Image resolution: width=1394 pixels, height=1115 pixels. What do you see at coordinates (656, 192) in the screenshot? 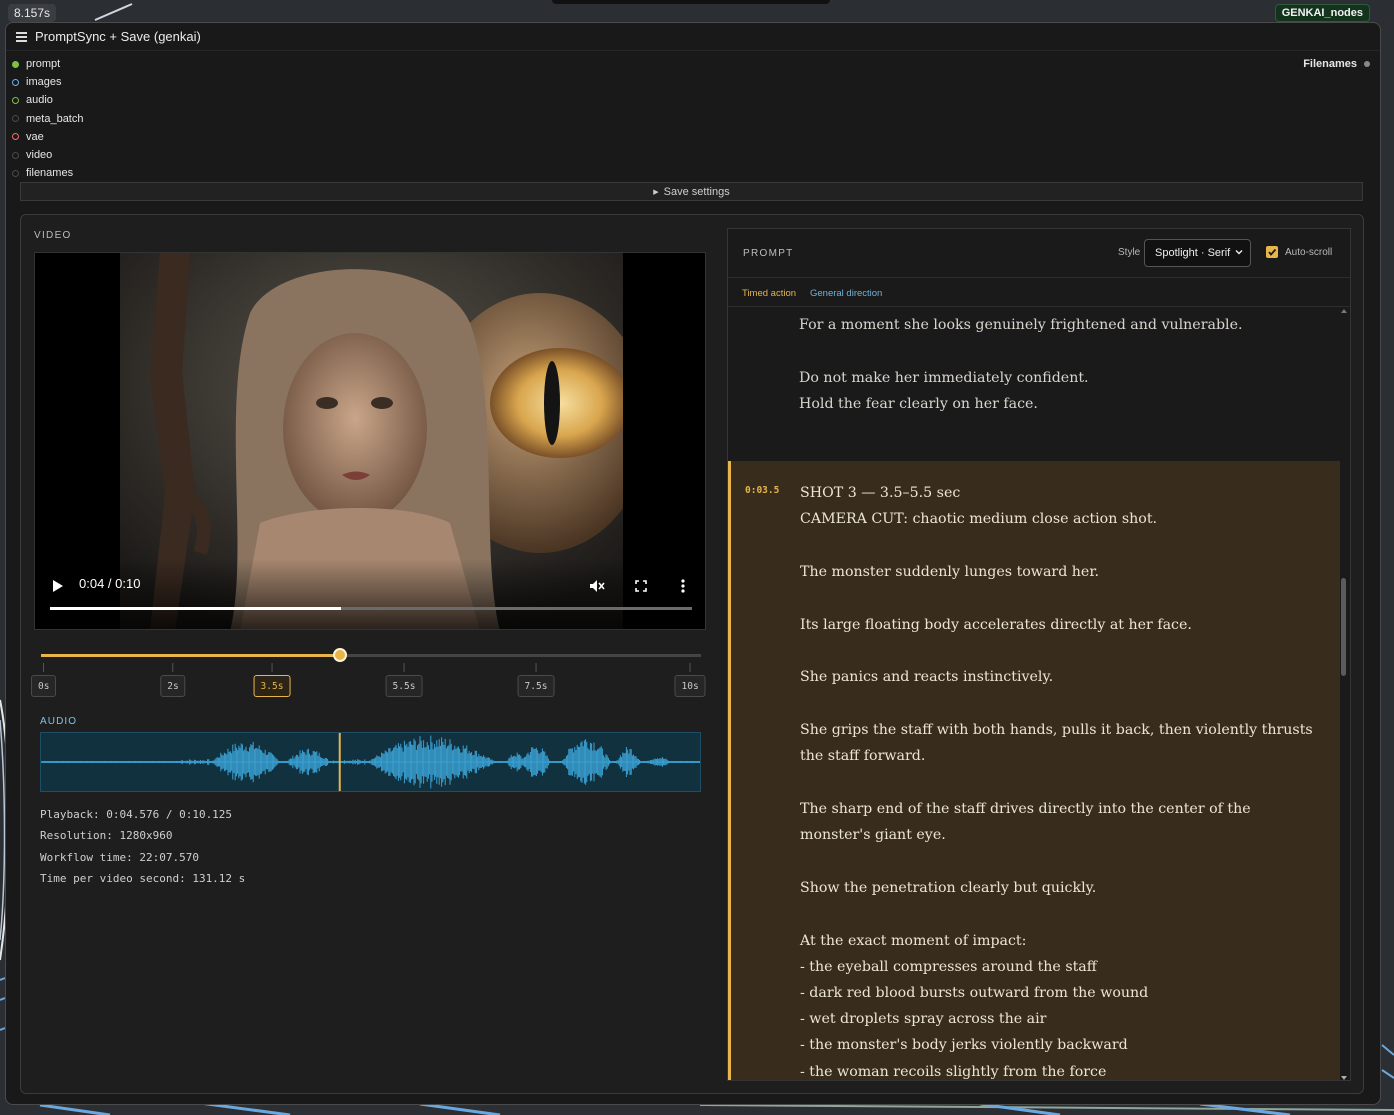
I see `expand-triangle-icon: ▶` at bounding box center [656, 192].